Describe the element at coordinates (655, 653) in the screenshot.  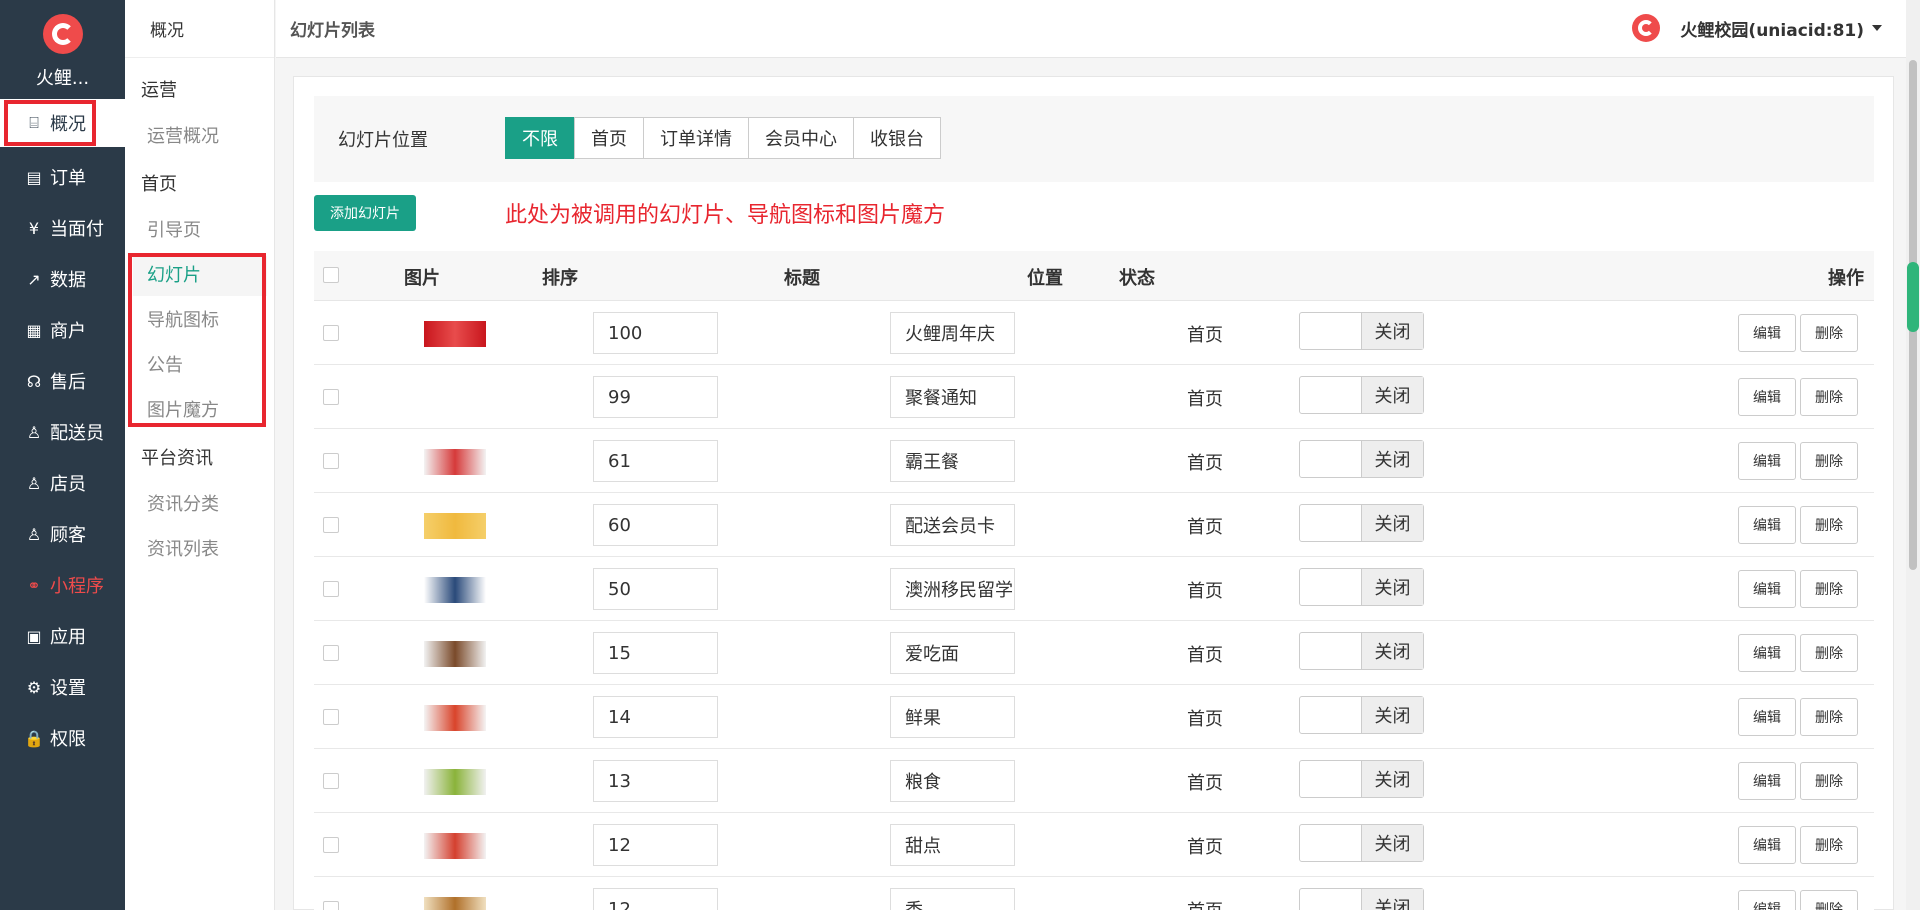
I see `sort-input: 15` at that location.